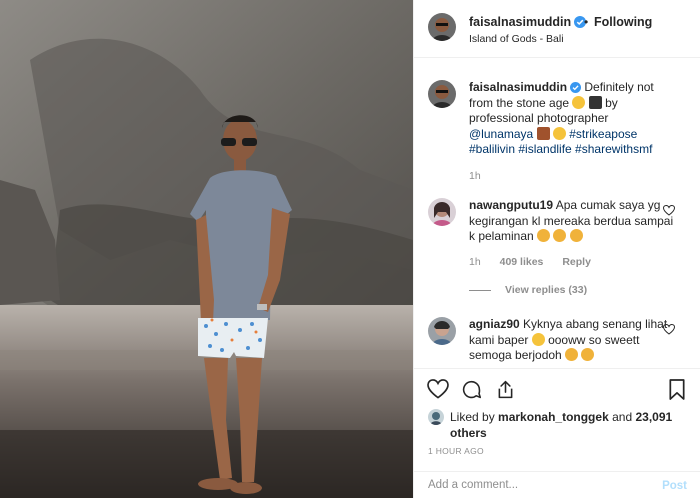  I want to click on add-comment-bar: Post, so click(557, 484).